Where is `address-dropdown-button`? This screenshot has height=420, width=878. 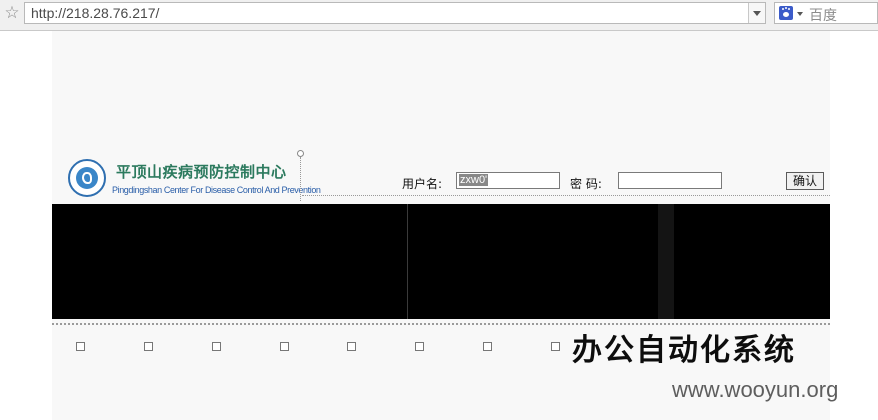
address-dropdown-button is located at coordinates (756, 13).